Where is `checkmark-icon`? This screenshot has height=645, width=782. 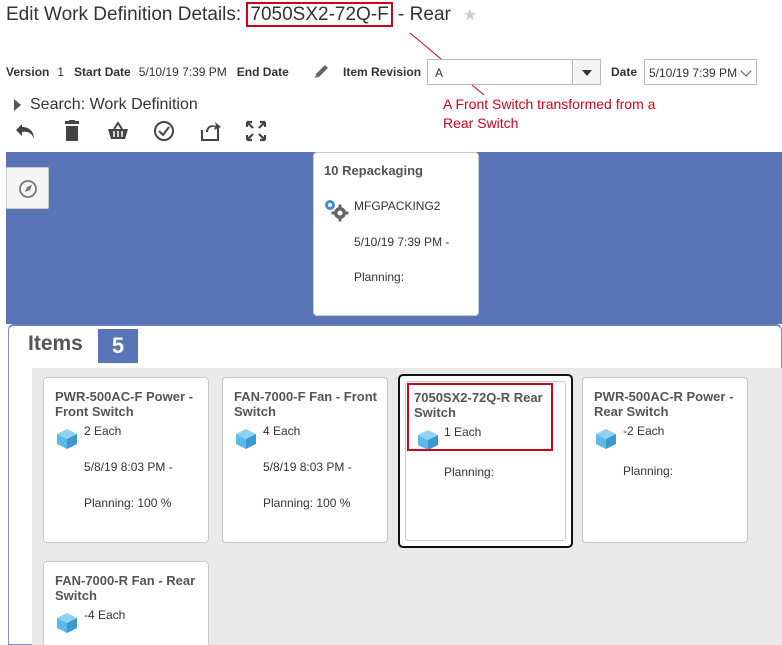 checkmark-icon is located at coordinates (164, 131).